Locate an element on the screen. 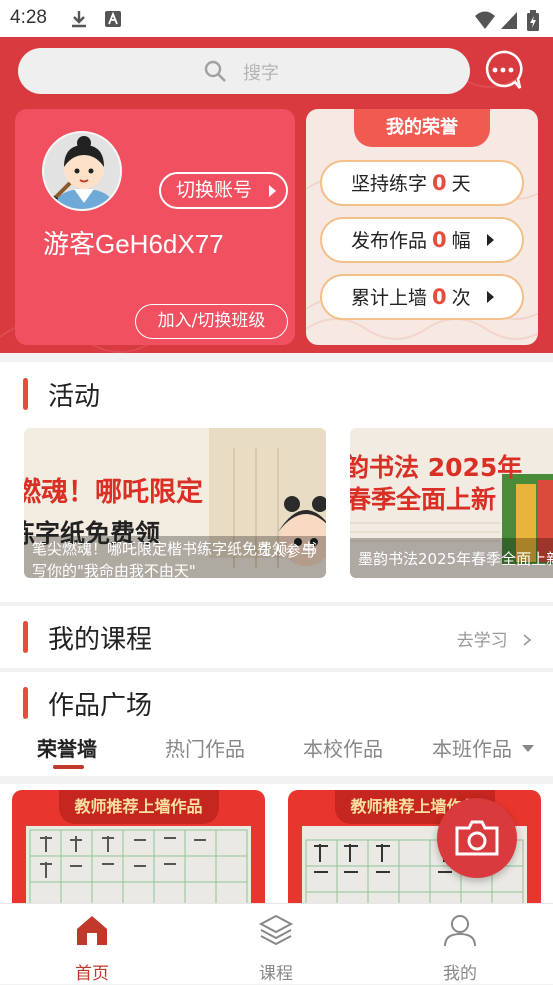 The width and height of the screenshot is (553, 985). nav-profile: 我的 is located at coordinates (460, 944).